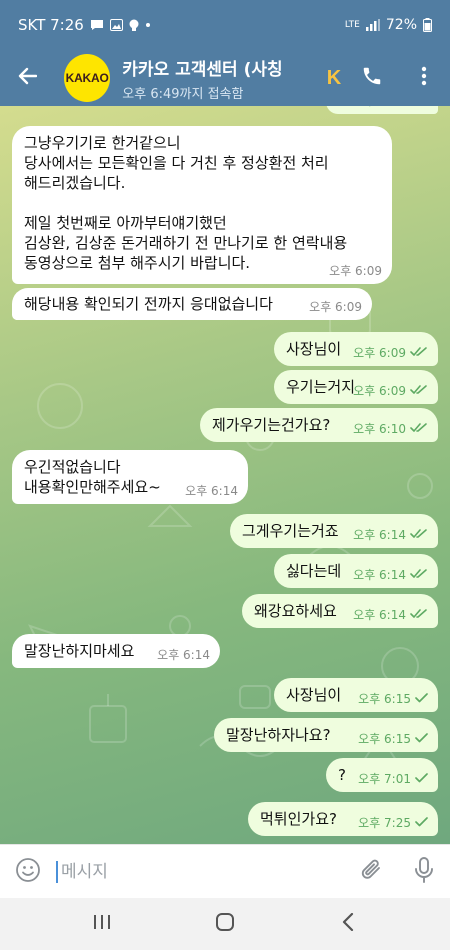 This screenshot has height=950, width=450. I want to click on emoji-button, so click(28, 872).